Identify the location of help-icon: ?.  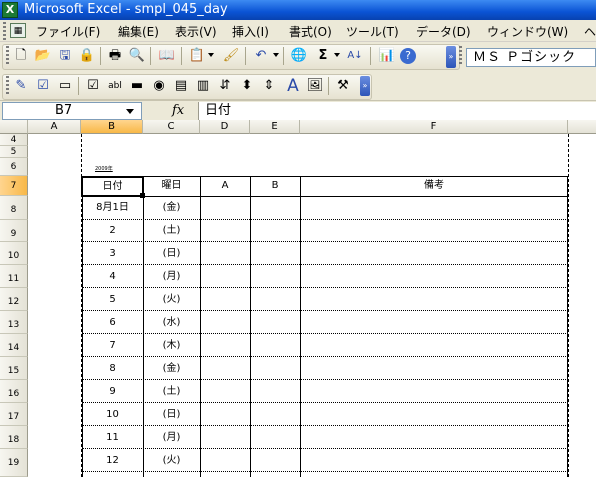
(408, 56).